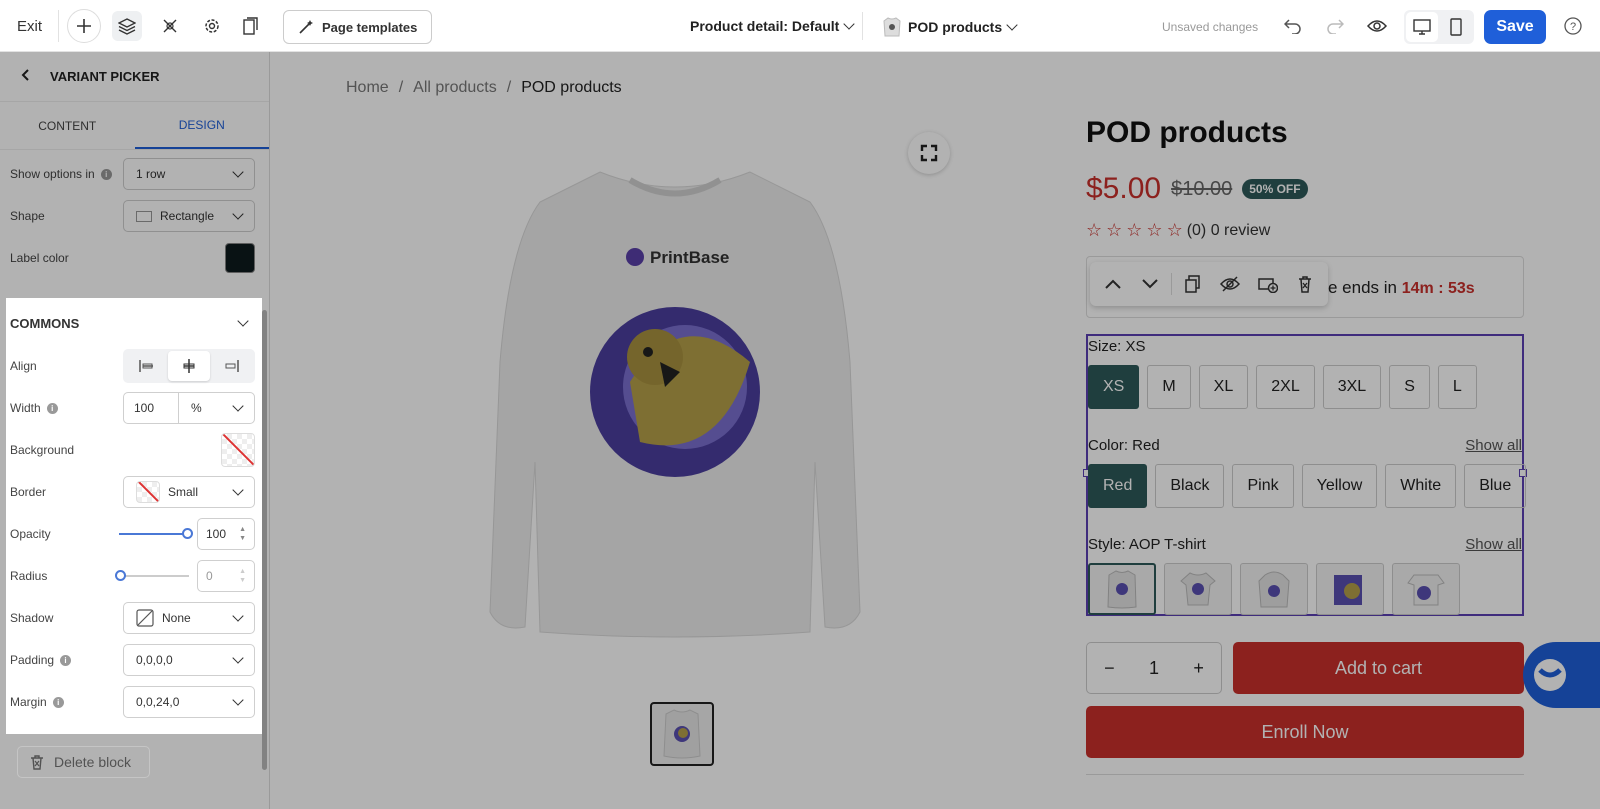  Describe the element at coordinates (675, 402) in the screenshot. I see `product-image: PrintBase` at that location.